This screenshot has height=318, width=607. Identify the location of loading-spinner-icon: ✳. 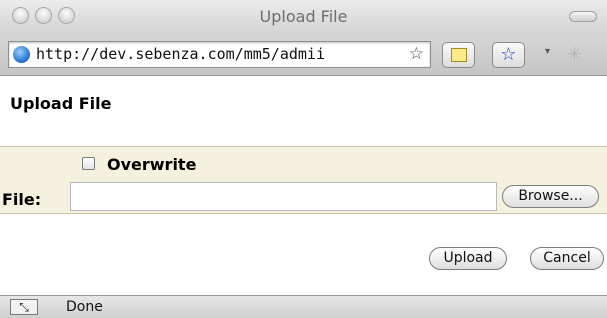
(575, 54).